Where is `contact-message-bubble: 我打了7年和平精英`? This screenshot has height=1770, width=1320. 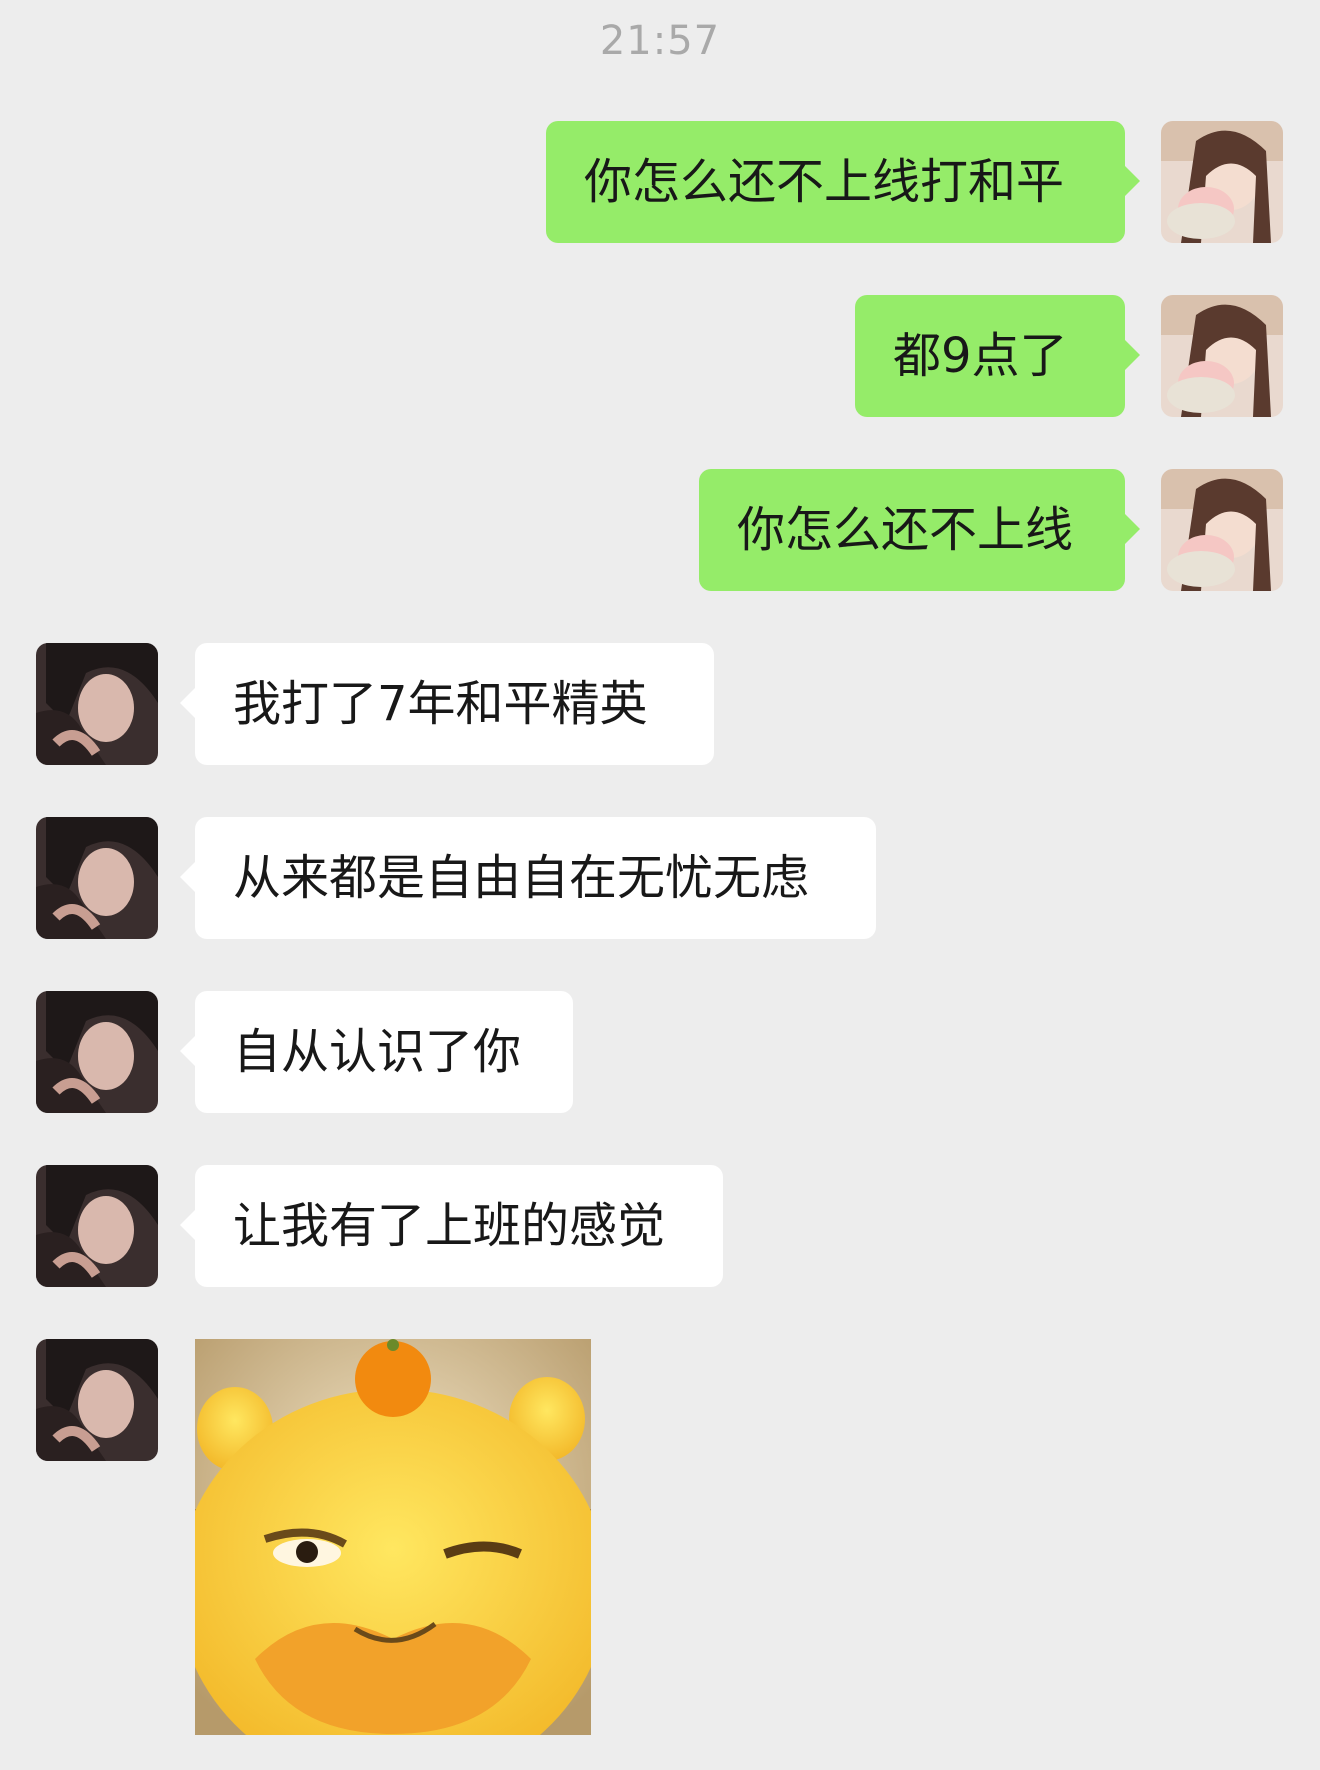 contact-message-bubble: 我打了7年和平精英 is located at coordinates (447, 704).